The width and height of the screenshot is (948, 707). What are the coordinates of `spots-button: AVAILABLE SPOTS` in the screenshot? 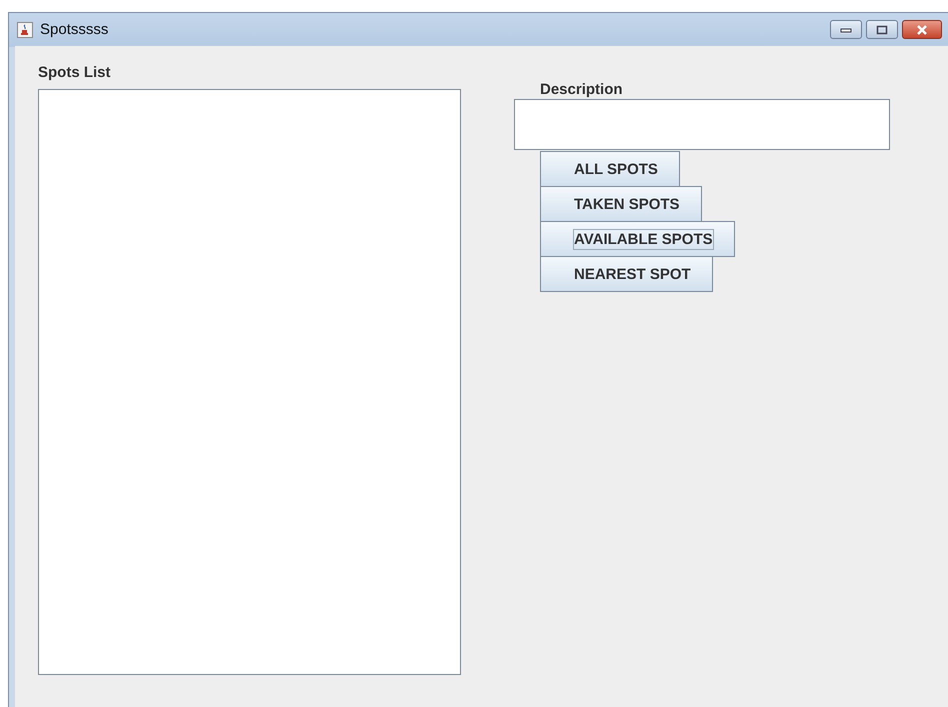 It's located at (637, 239).